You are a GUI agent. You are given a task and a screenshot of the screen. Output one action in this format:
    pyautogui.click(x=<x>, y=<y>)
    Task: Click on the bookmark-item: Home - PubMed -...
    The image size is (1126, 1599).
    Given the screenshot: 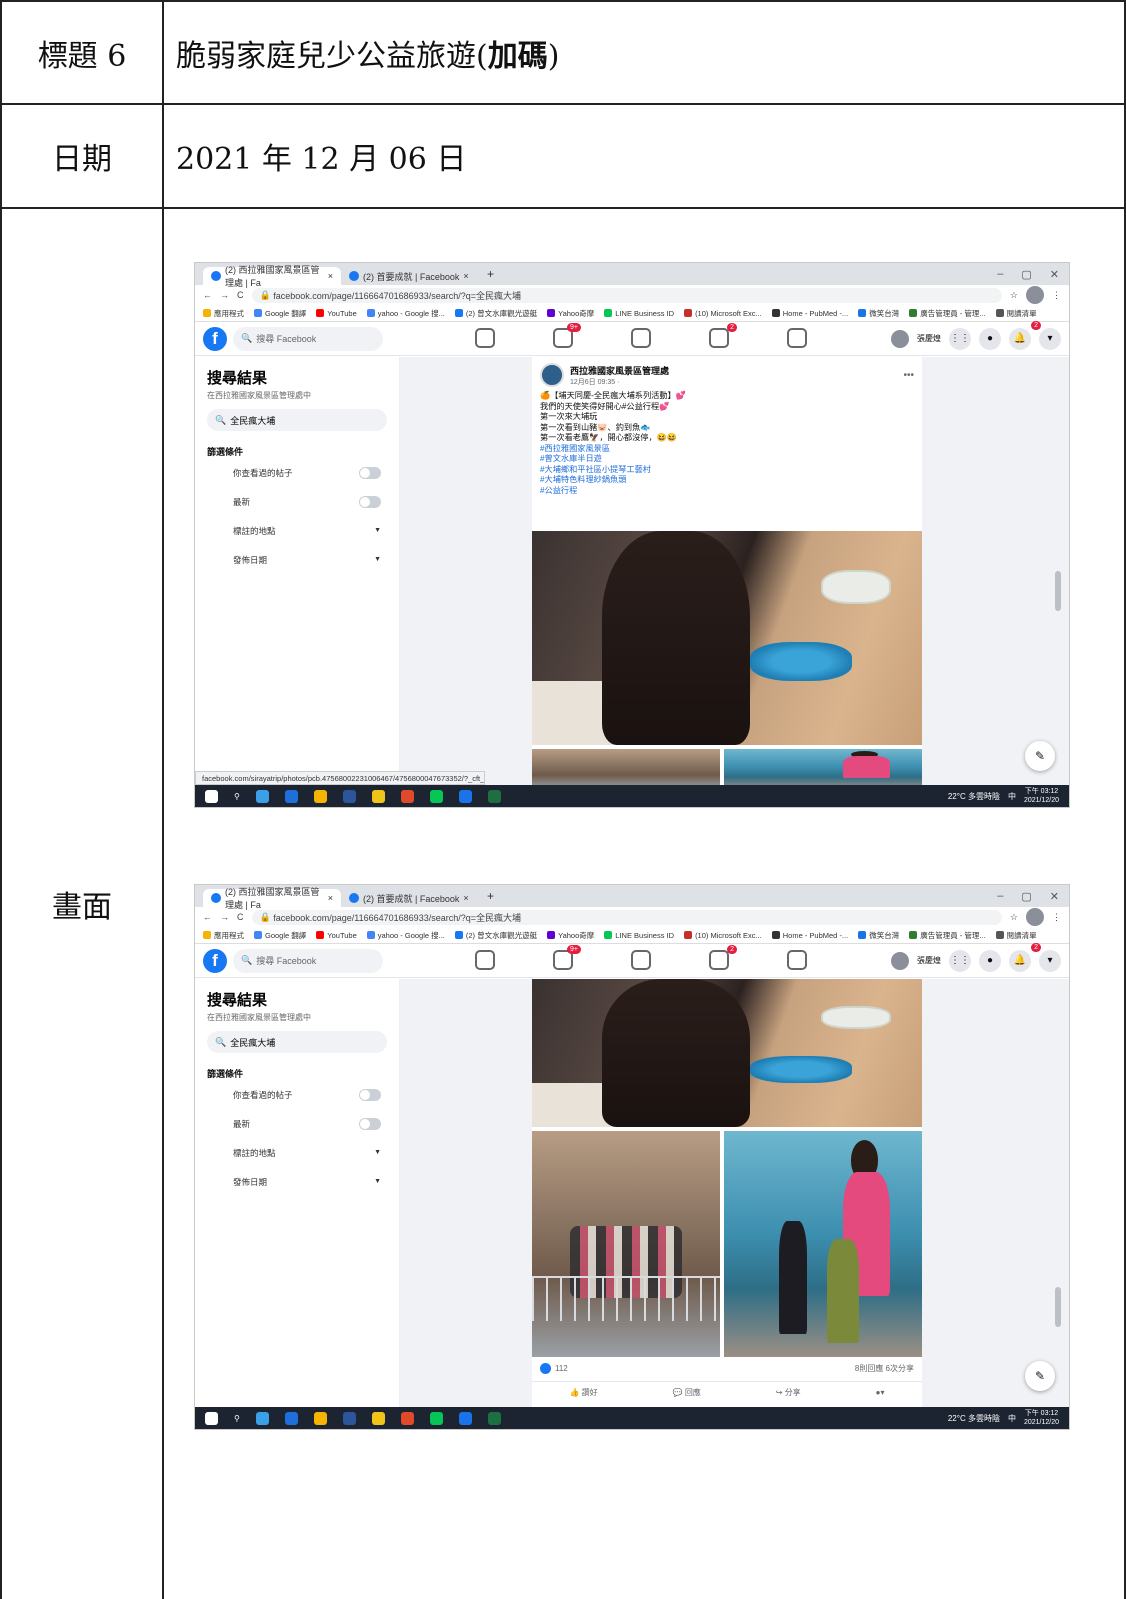 What is the action you would take?
    pyautogui.click(x=809, y=935)
    